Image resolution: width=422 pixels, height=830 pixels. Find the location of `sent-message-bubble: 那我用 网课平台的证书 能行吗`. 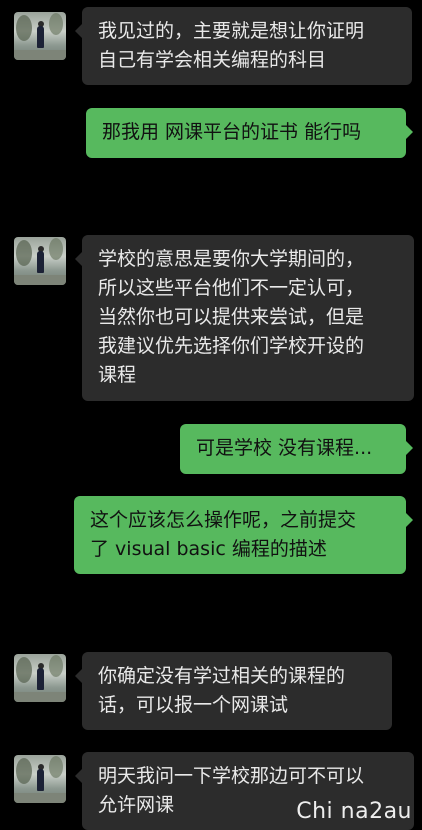

sent-message-bubble: 那我用 网课平台的证书 能行吗 is located at coordinates (249, 133).